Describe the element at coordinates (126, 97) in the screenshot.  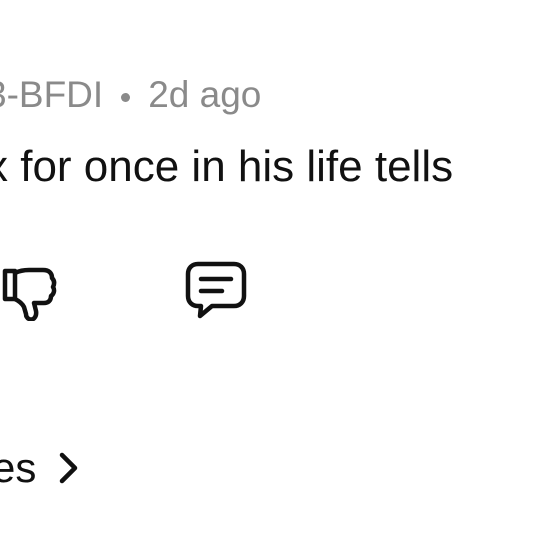
I see `separator-dot` at that location.